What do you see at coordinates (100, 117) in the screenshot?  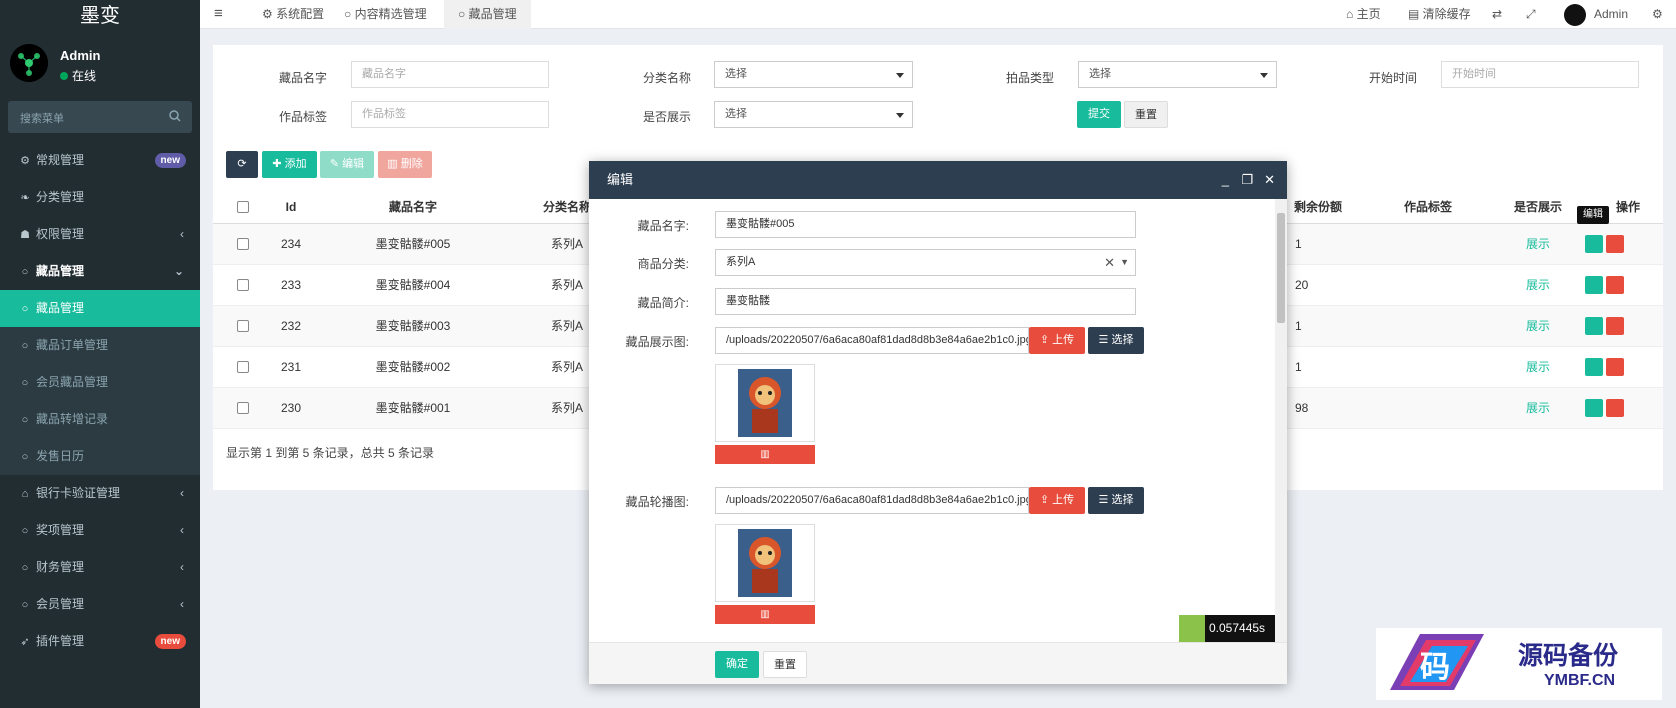 I see `sidebar-search: 搜索菜单` at bounding box center [100, 117].